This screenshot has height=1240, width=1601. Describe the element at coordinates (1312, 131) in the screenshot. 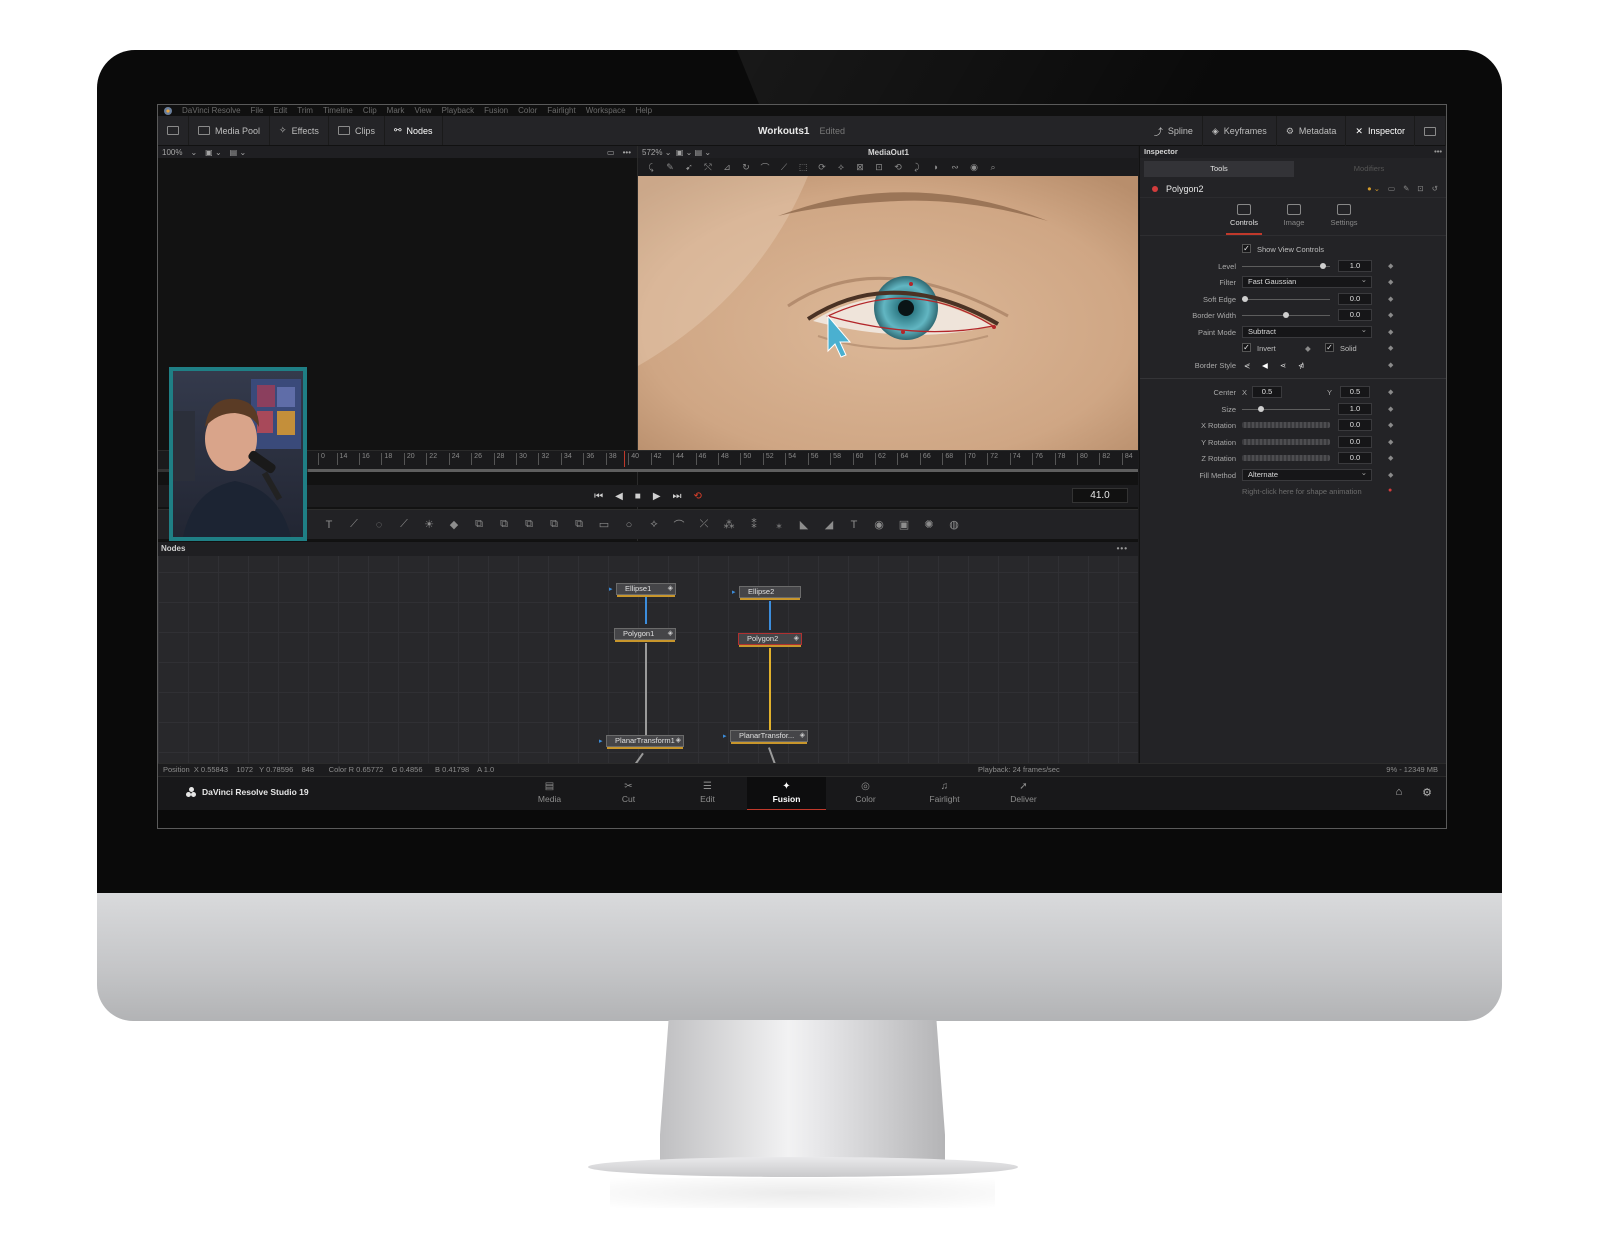

I see `metadata-button: ⚙ Metadata` at that location.